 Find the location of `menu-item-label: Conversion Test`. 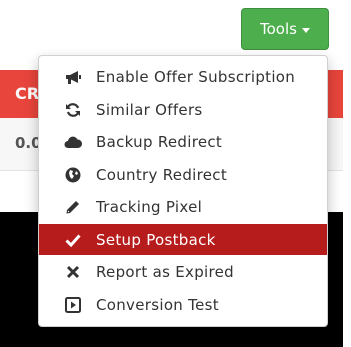

menu-item-label: Conversion Test is located at coordinates (157, 304).